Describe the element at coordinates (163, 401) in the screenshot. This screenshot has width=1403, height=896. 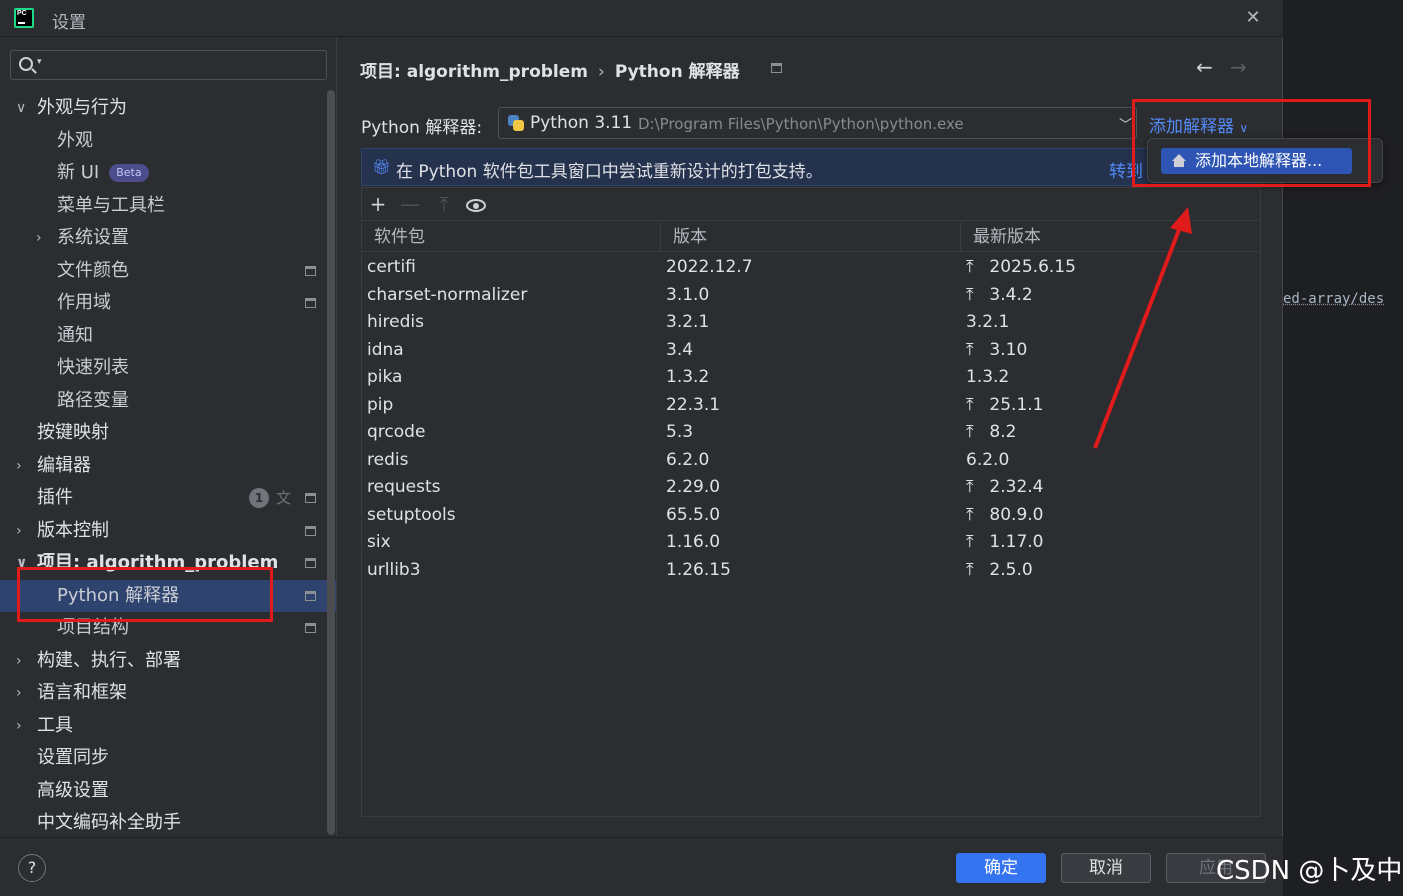
I see `sidebar-item: 路径变量` at that location.